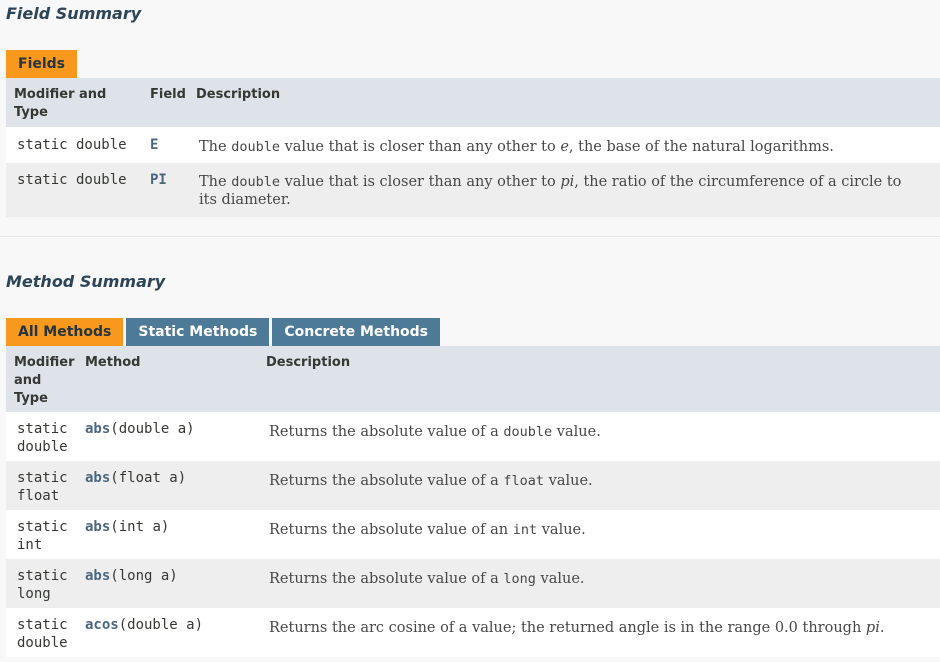 The height and width of the screenshot is (662, 940). I want to click on table-header-row: Modifier and Type Field Description, so click(473, 102).